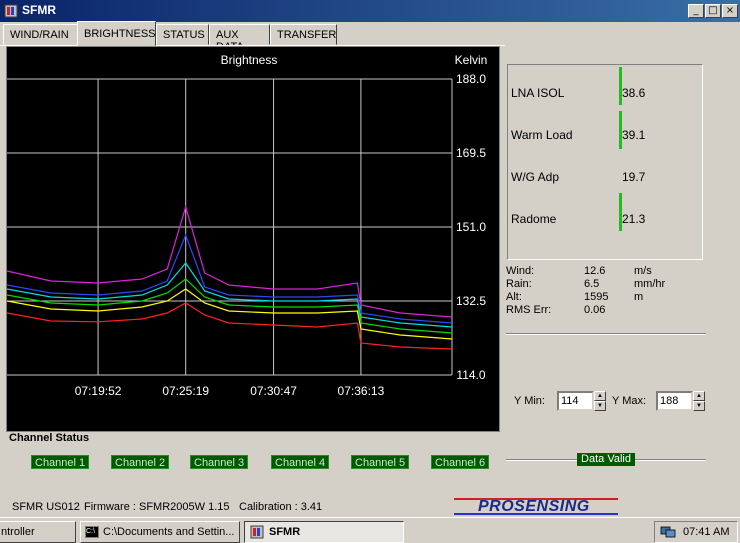  I want to click on ymax-input: 188, so click(674, 401).